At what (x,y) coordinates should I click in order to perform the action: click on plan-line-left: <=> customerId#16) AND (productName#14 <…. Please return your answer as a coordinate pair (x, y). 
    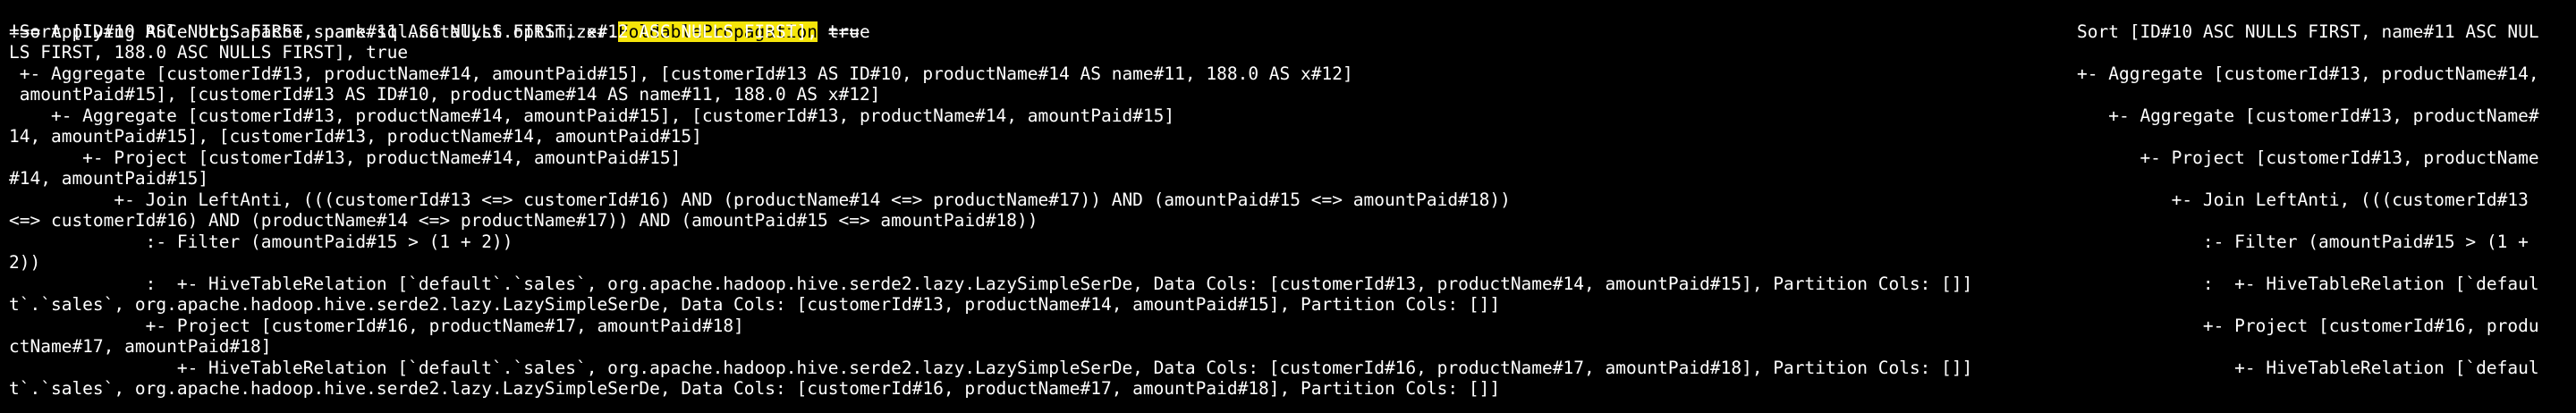
    Looking at the image, I should click on (523, 220).